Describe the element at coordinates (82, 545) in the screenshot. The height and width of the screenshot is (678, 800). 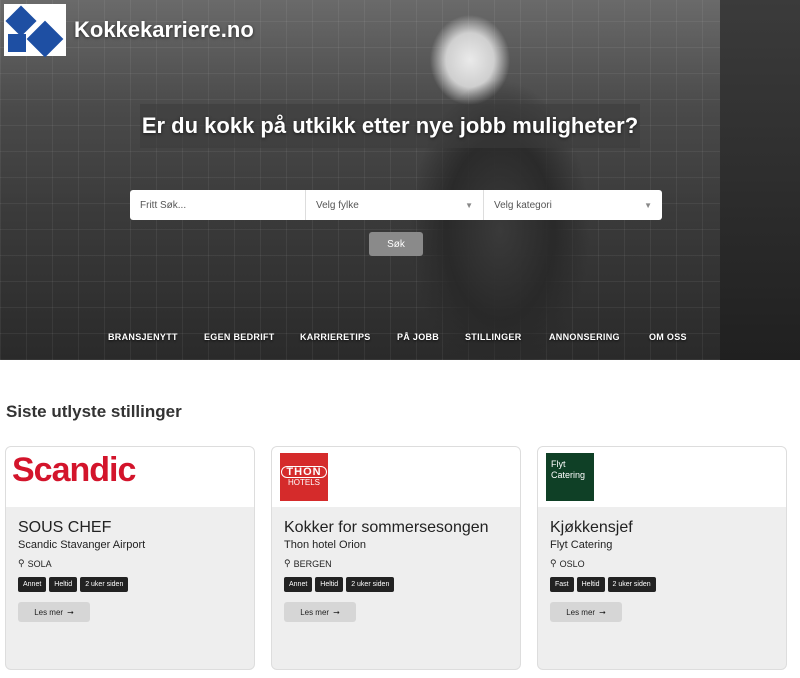
I see `company-name: Scandic Stavanger Airport` at that location.